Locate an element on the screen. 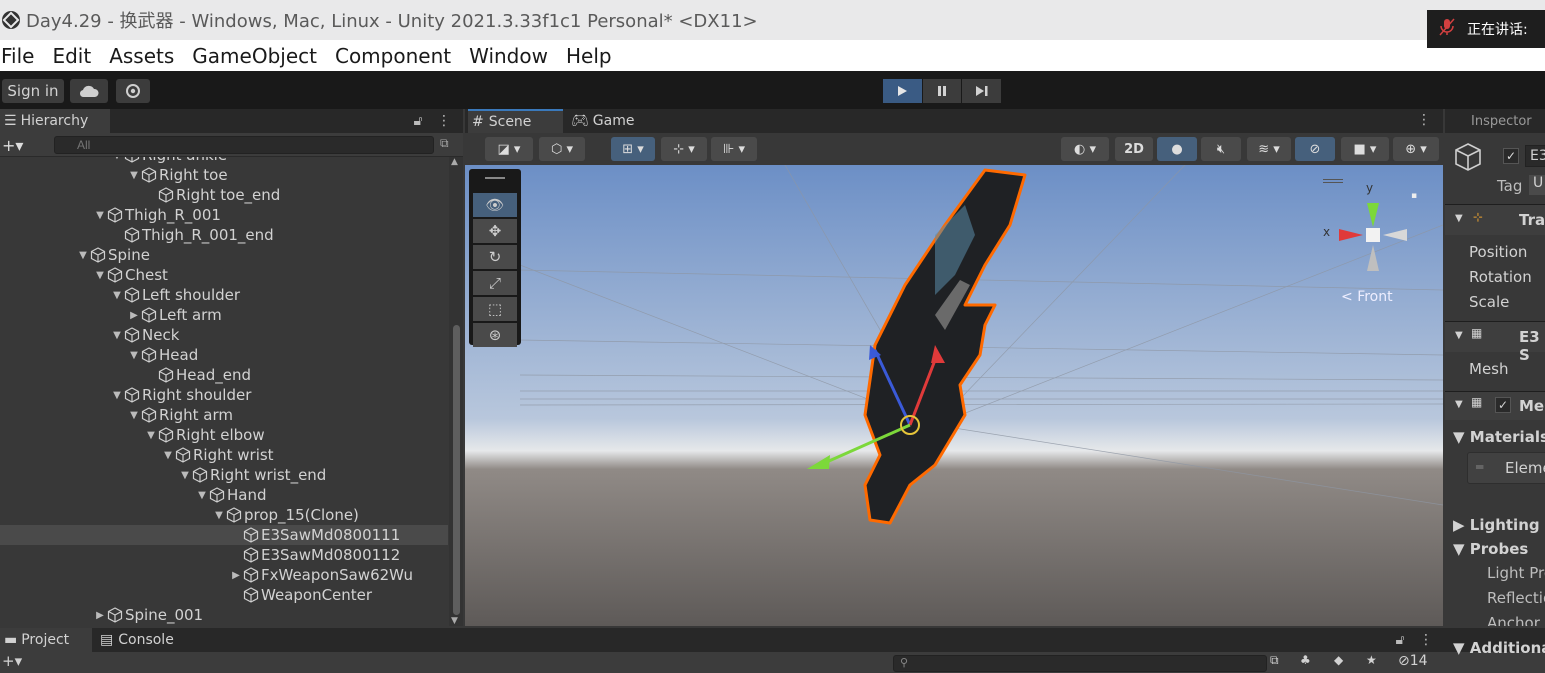 Image resolution: width=1545 pixels, height=673 pixels. services-button is located at coordinates (133, 91).